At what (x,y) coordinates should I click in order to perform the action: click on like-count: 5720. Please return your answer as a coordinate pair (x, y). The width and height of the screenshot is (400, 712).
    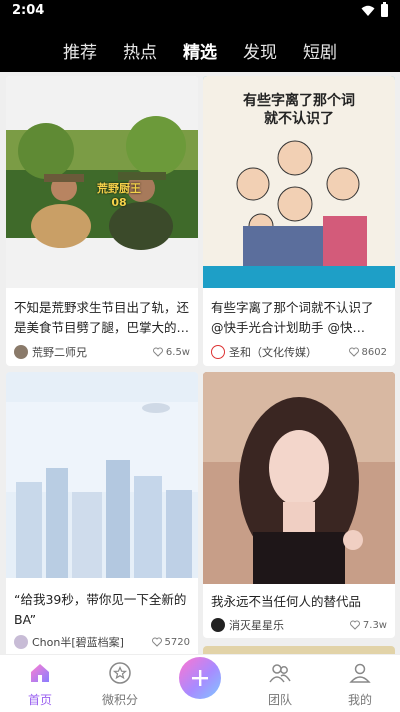
    Looking at the image, I should click on (170, 642).